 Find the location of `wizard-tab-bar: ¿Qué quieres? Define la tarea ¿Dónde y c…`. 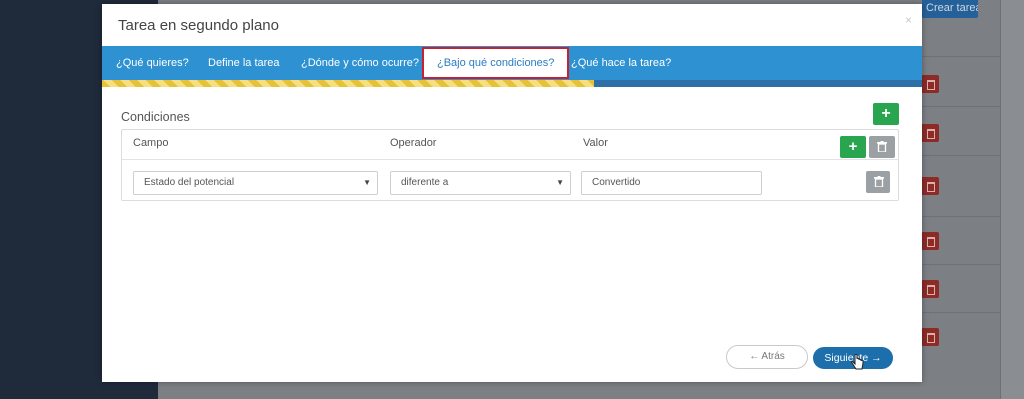

wizard-tab-bar: ¿Qué quieres? Define la tarea ¿Dónde y c… is located at coordinates (512, 63).